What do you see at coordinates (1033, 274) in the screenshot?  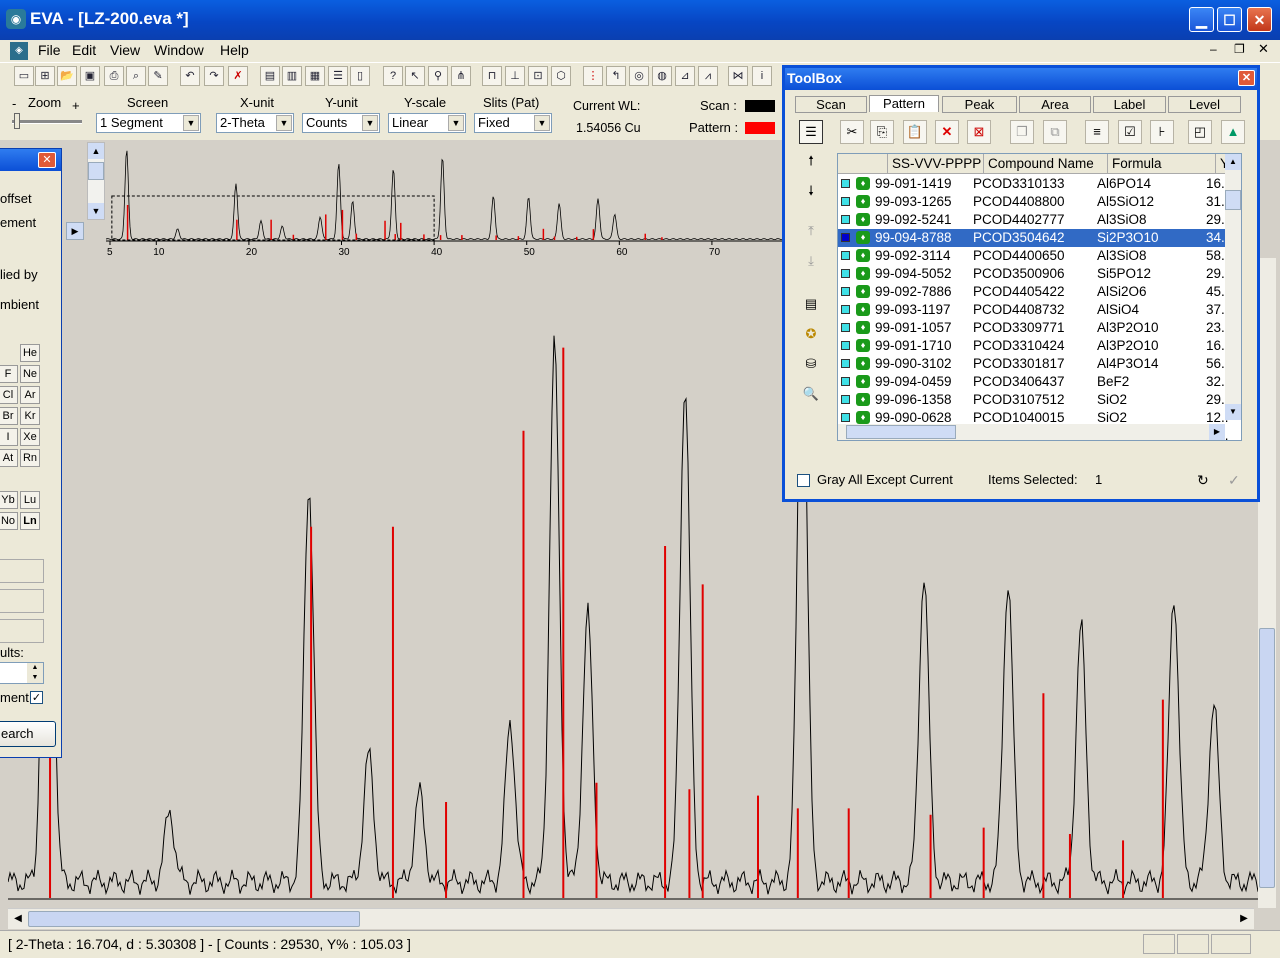 I see `list-item: ♦ 99-094-5052 PCOD3500906 Si5PO12 29..` at bounding box center [1033, 274].